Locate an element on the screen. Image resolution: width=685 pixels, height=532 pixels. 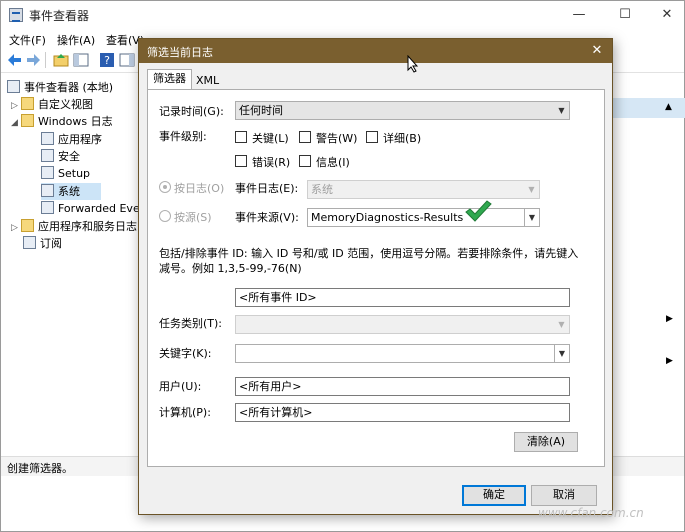
maximize-button: ☐ is located at coordinates (625, 15).